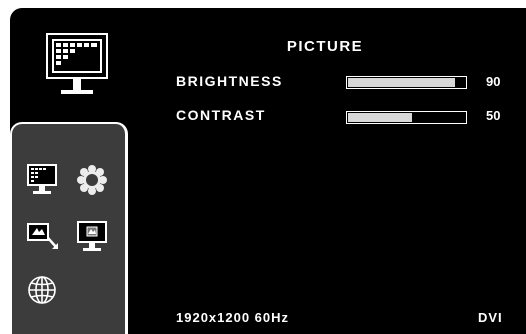 This screenshot has height=334, width=526. Describe the element at coordinates (402, 82) in the screenshot. I see `brightness-slider-fill` at that location.